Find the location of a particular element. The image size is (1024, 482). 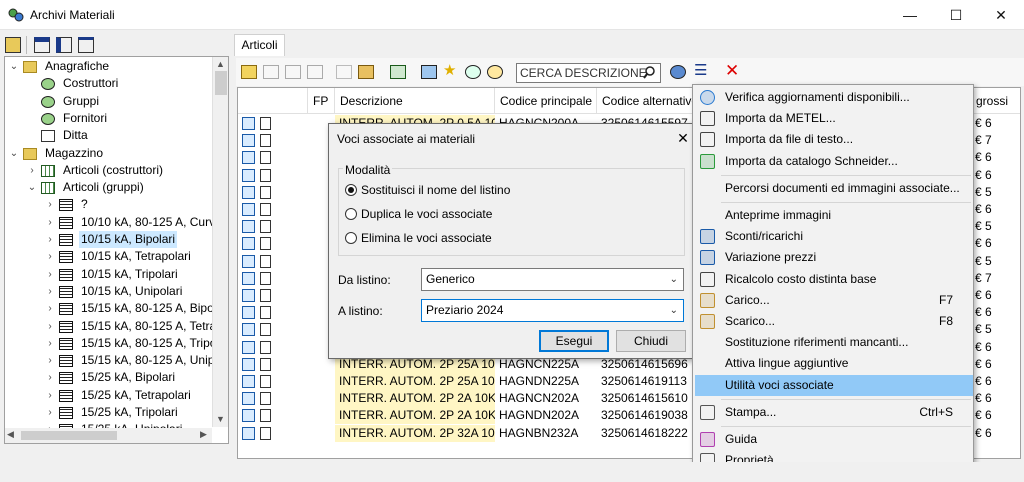

link-icon is located at coordinates (248, 347).